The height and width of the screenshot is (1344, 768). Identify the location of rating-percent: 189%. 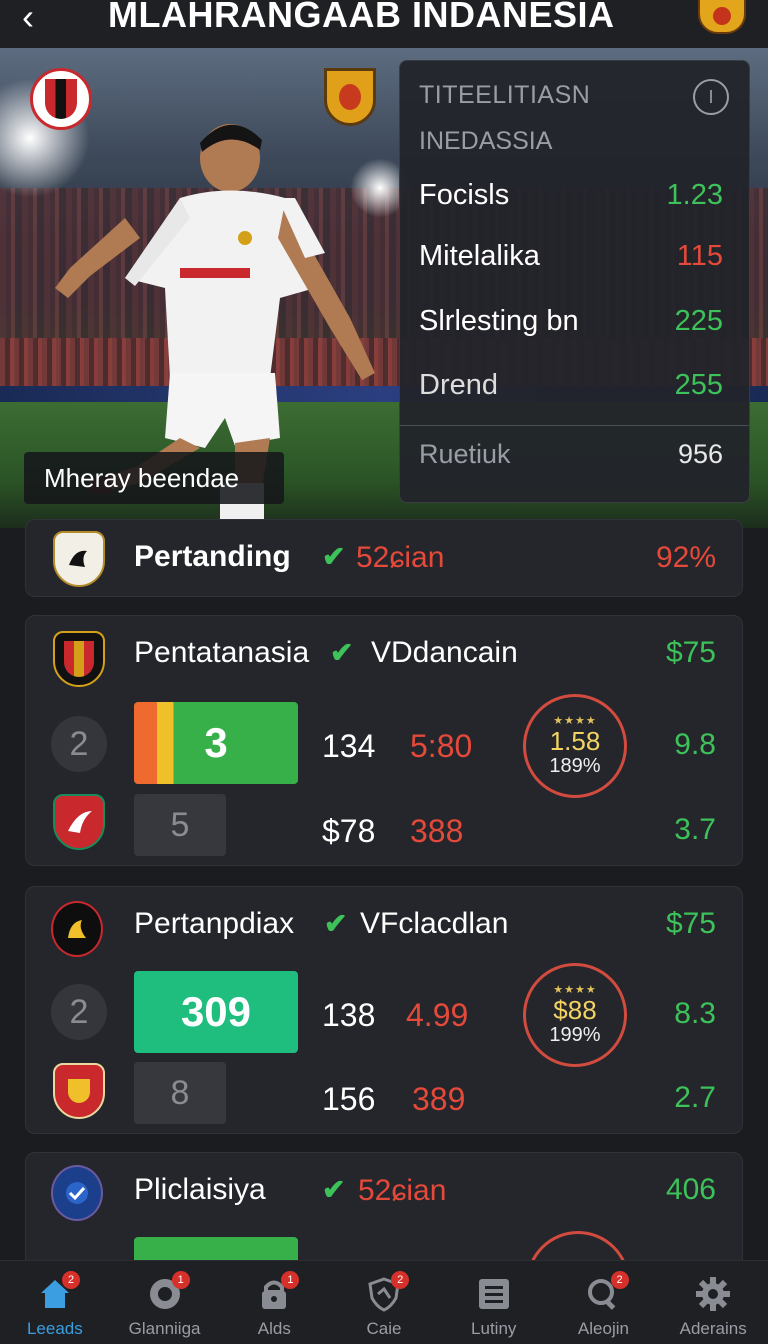
(575, 766).